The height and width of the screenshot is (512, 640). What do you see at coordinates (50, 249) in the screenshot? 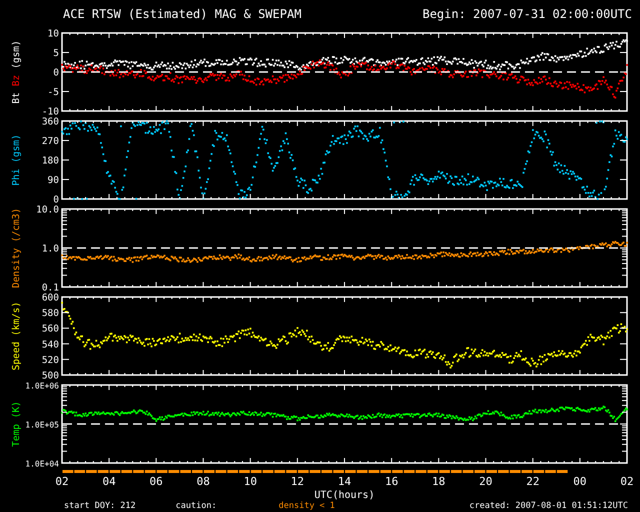
I see `tick-label: 1.0` at bounding box center [50, 249].